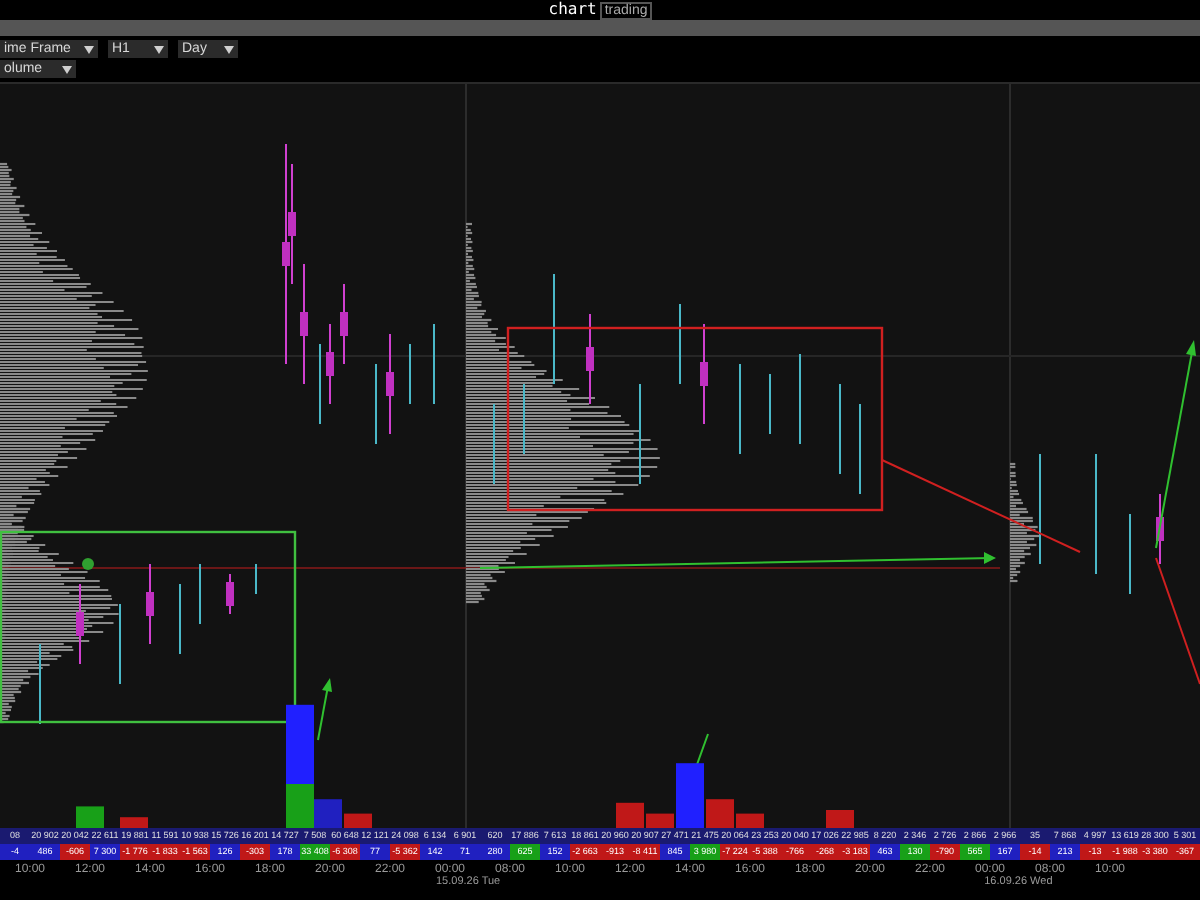  What do you see at coordinates (1177, 621) in the screenshot?
I see `trend-line` at bounding box center [1177, 621].